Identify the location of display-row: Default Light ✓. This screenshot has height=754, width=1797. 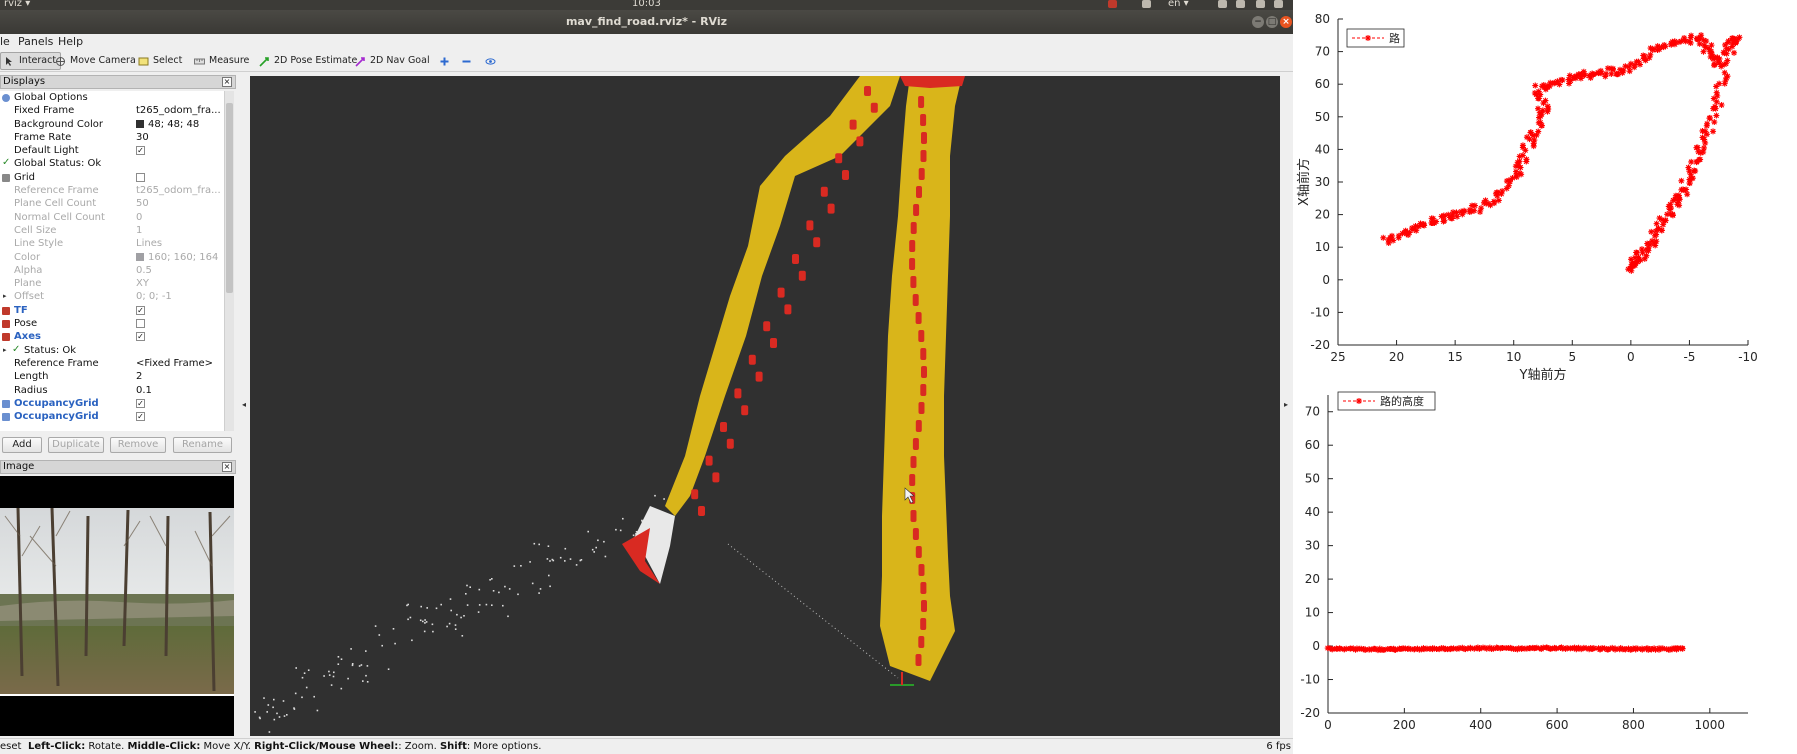
(112, 150).